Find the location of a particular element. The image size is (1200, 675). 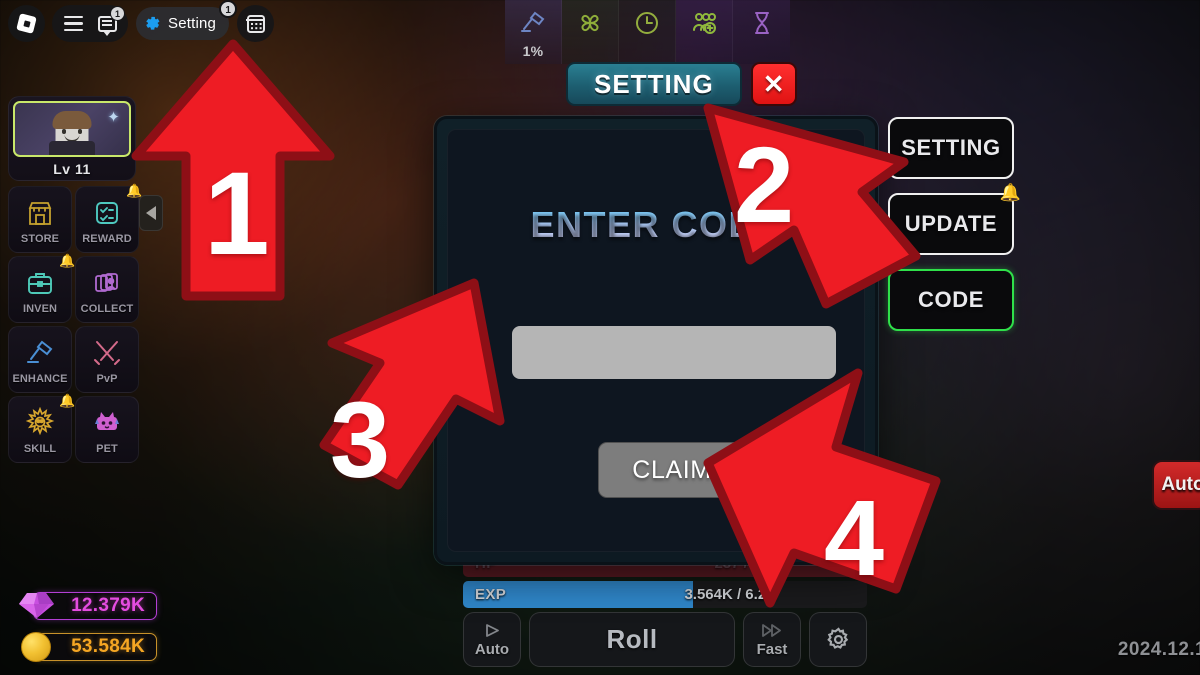

sidebar-item-label: REWARD is located at coordinates (107, 239).